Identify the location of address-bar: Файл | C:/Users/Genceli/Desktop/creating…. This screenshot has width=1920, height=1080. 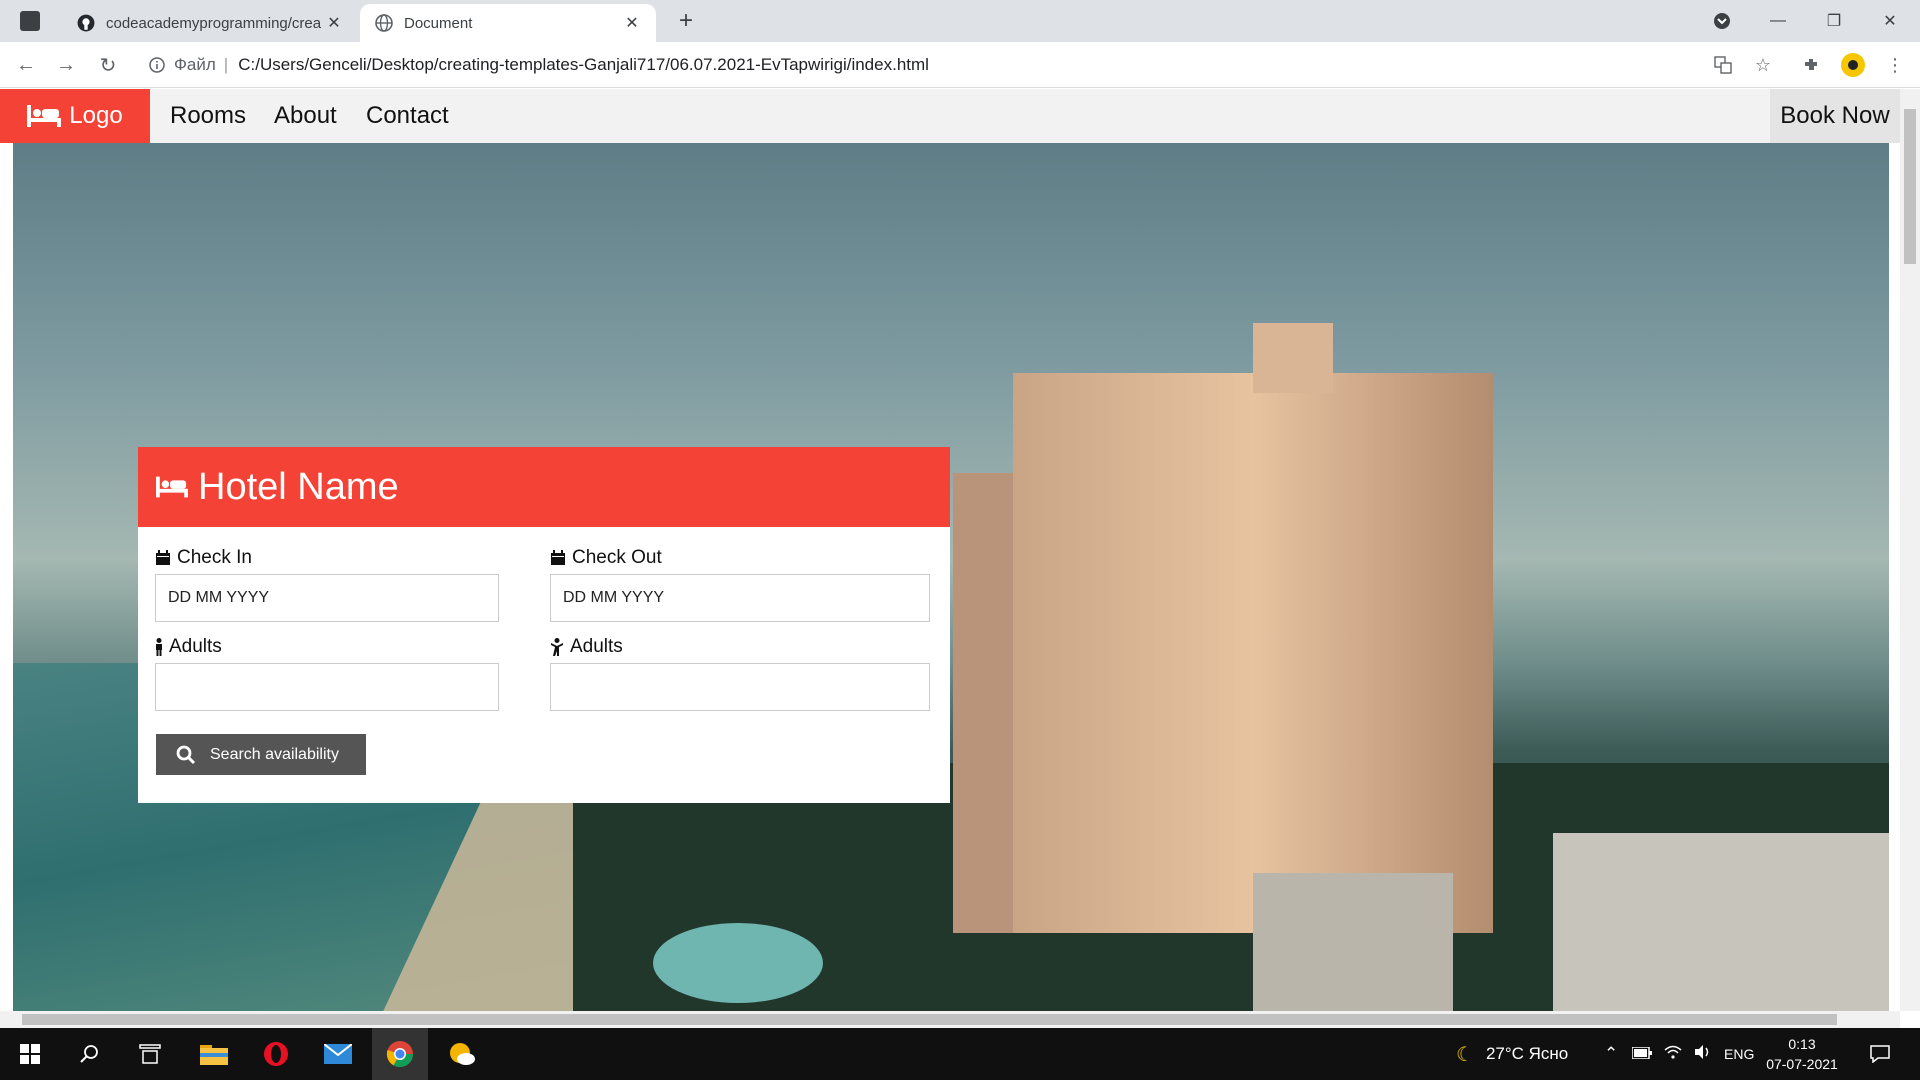
(960, 65).